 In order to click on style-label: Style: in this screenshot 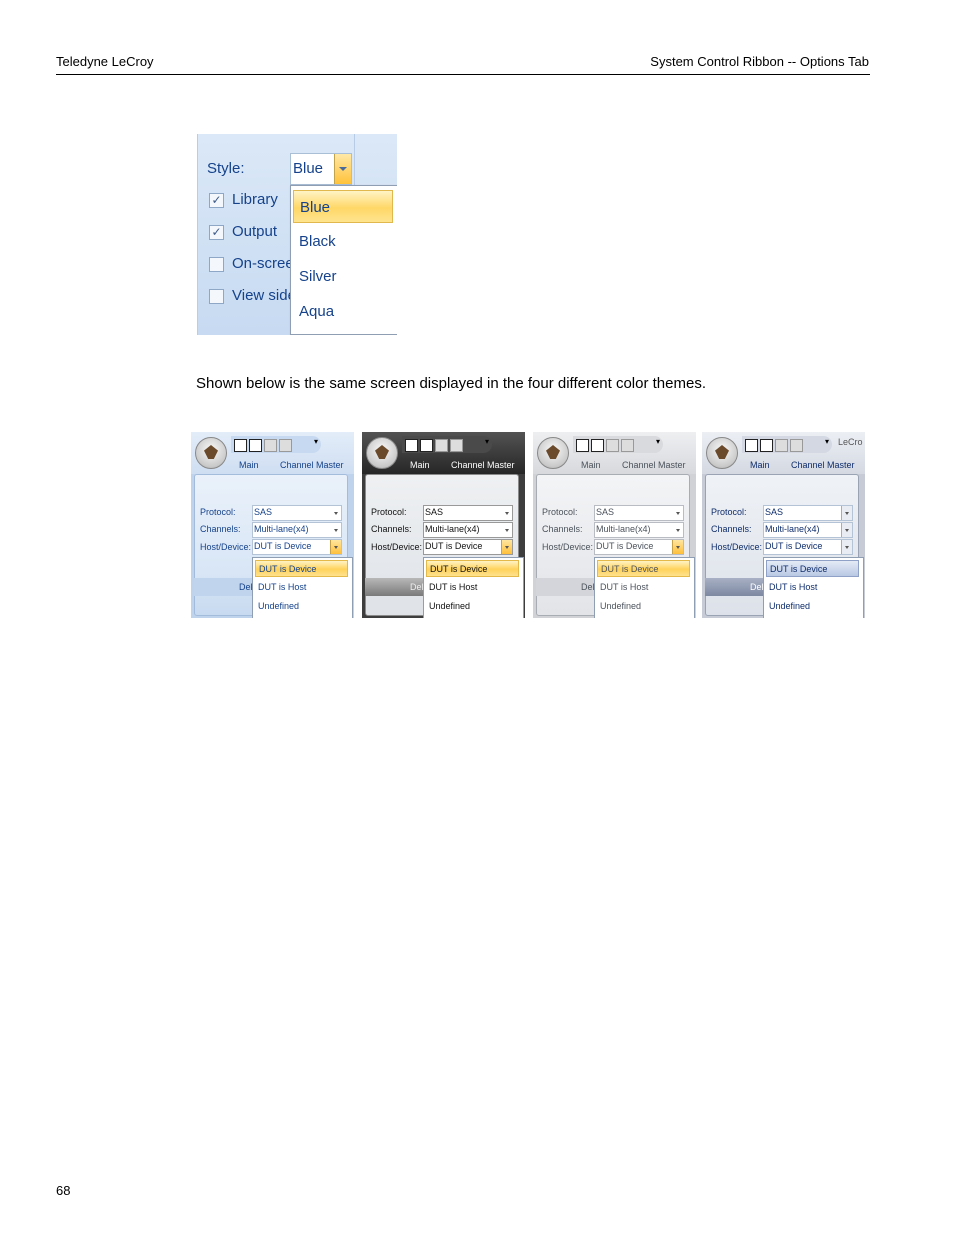, I will do `click(226, 168)`.